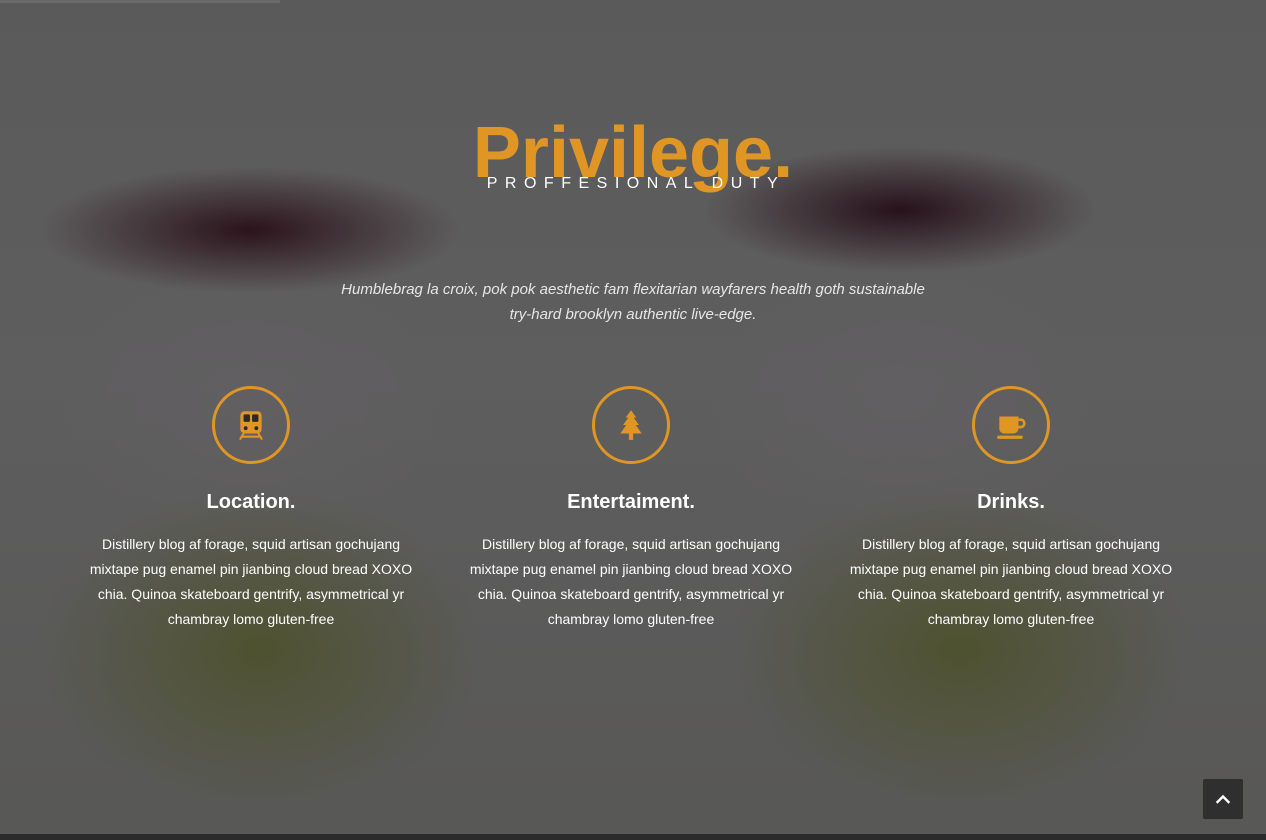 The image size is (1266, 840). What do you see at coordinates (631, 502) in the screenshot?
I see `feature-title: Entertaiment.` at bounding box center [631, 502].